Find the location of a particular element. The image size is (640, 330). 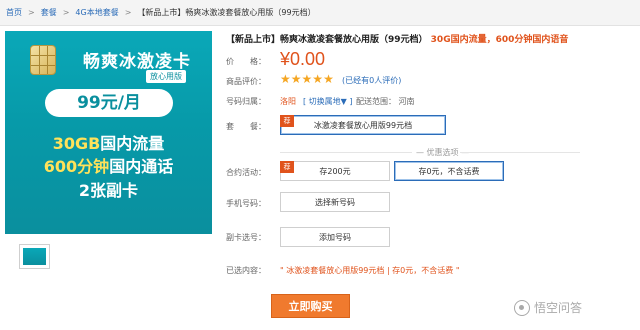

product-title-main: 【新品上市】畅爽冰激凌套餐放心用版（99元档） is located at coordinates (327, 40).